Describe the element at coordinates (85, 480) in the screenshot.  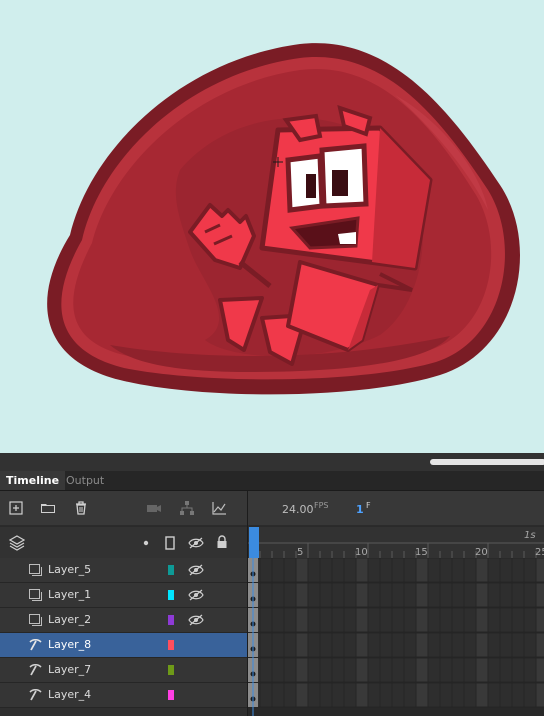
I see `tab-output: Output` at that location.